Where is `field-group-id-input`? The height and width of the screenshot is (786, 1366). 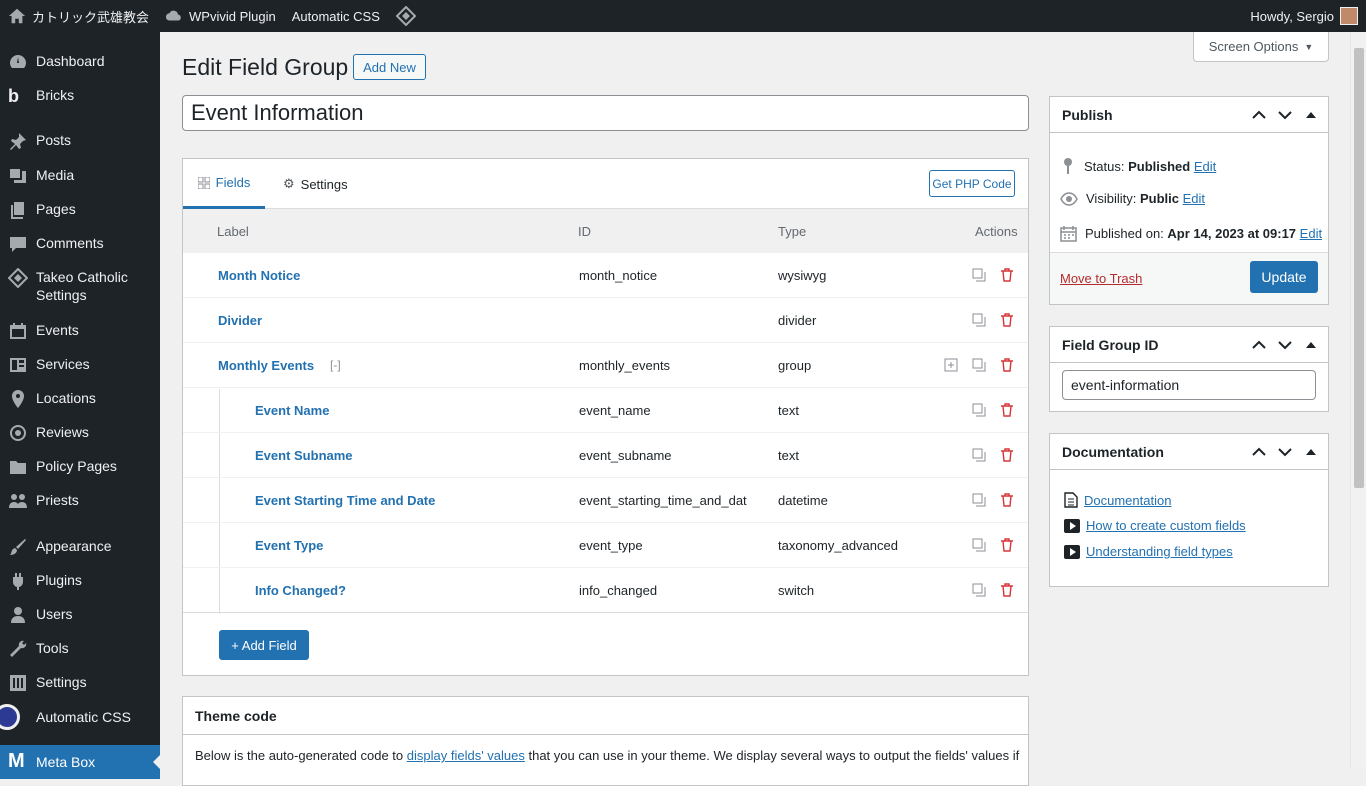 field-group-id-input is located at coordinates (1189, 385).